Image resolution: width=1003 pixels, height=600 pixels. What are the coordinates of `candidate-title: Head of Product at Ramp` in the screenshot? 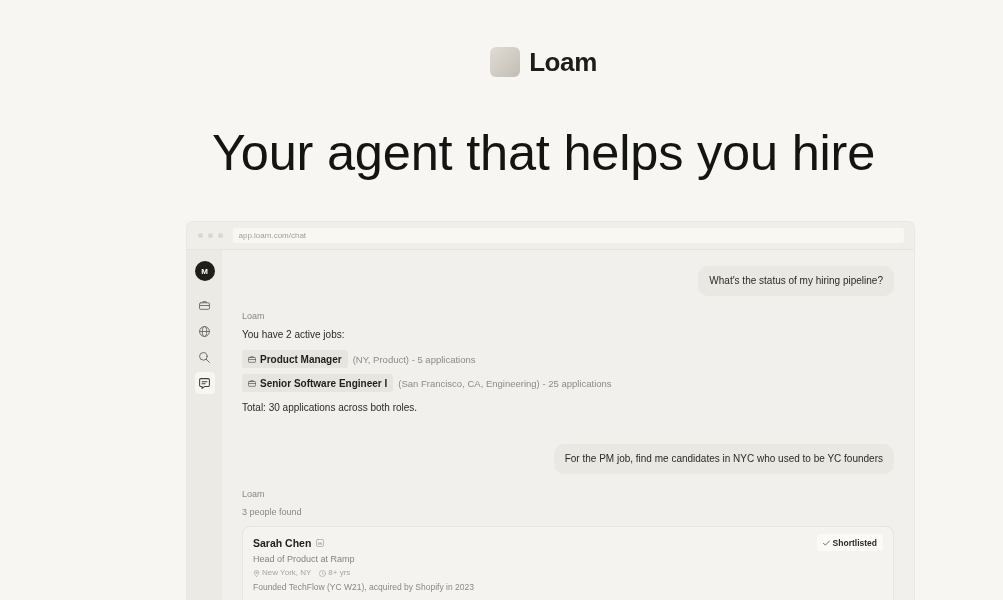 It's located at (304, 559).